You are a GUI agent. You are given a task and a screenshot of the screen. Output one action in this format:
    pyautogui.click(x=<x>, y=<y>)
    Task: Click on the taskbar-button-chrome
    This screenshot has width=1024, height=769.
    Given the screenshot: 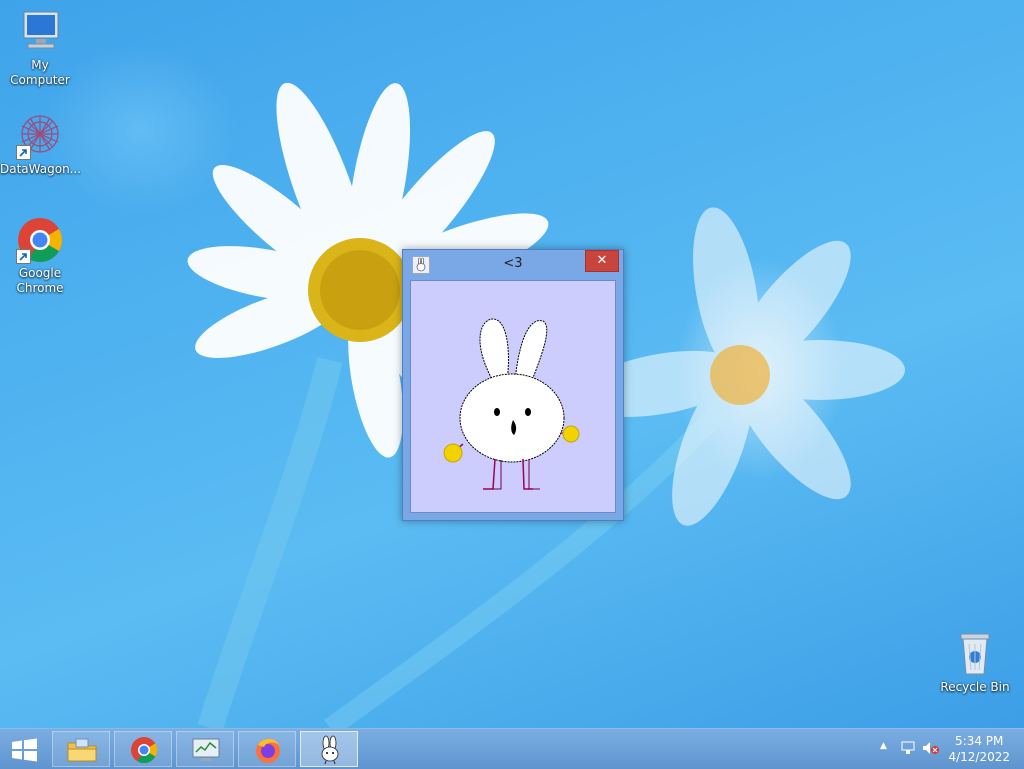 What is the action you would take?
    pyautogui.click(x=143, y=749)
    